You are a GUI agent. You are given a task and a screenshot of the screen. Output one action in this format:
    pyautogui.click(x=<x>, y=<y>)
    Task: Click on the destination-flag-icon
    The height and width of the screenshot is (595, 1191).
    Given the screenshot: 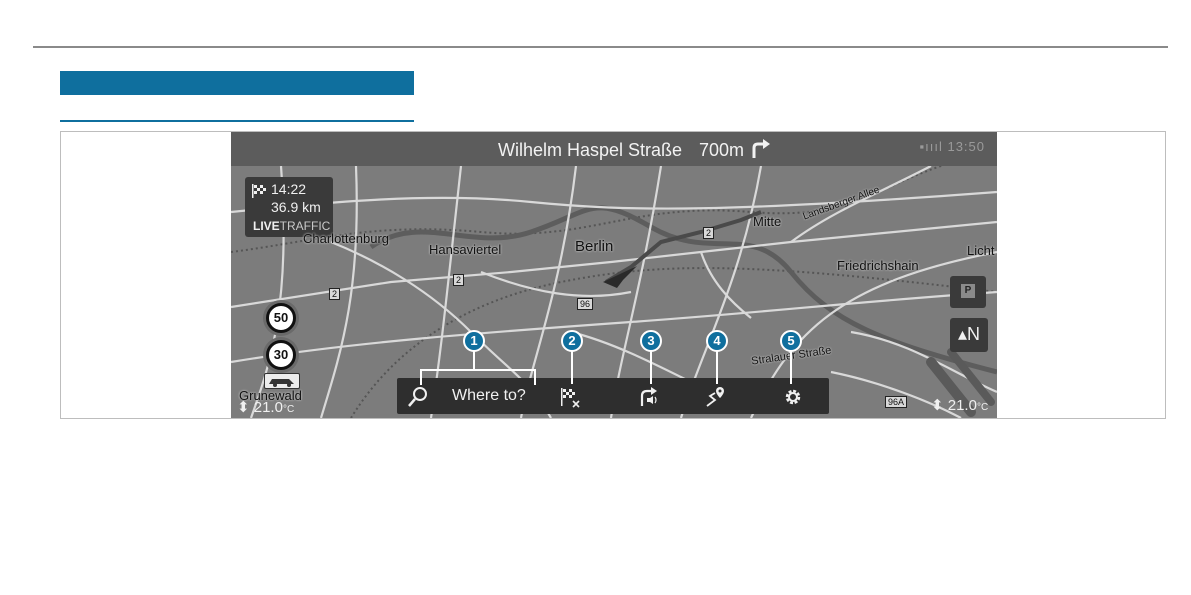 What is the action you would take?
    pyautogui.click(x=259, y=193)
    